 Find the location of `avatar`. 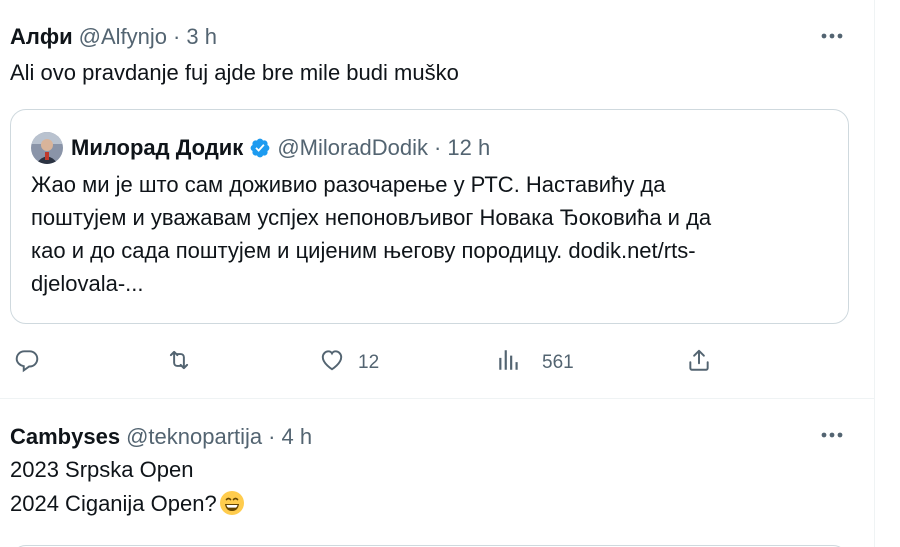

avatar is located at coordinates (47, 148).